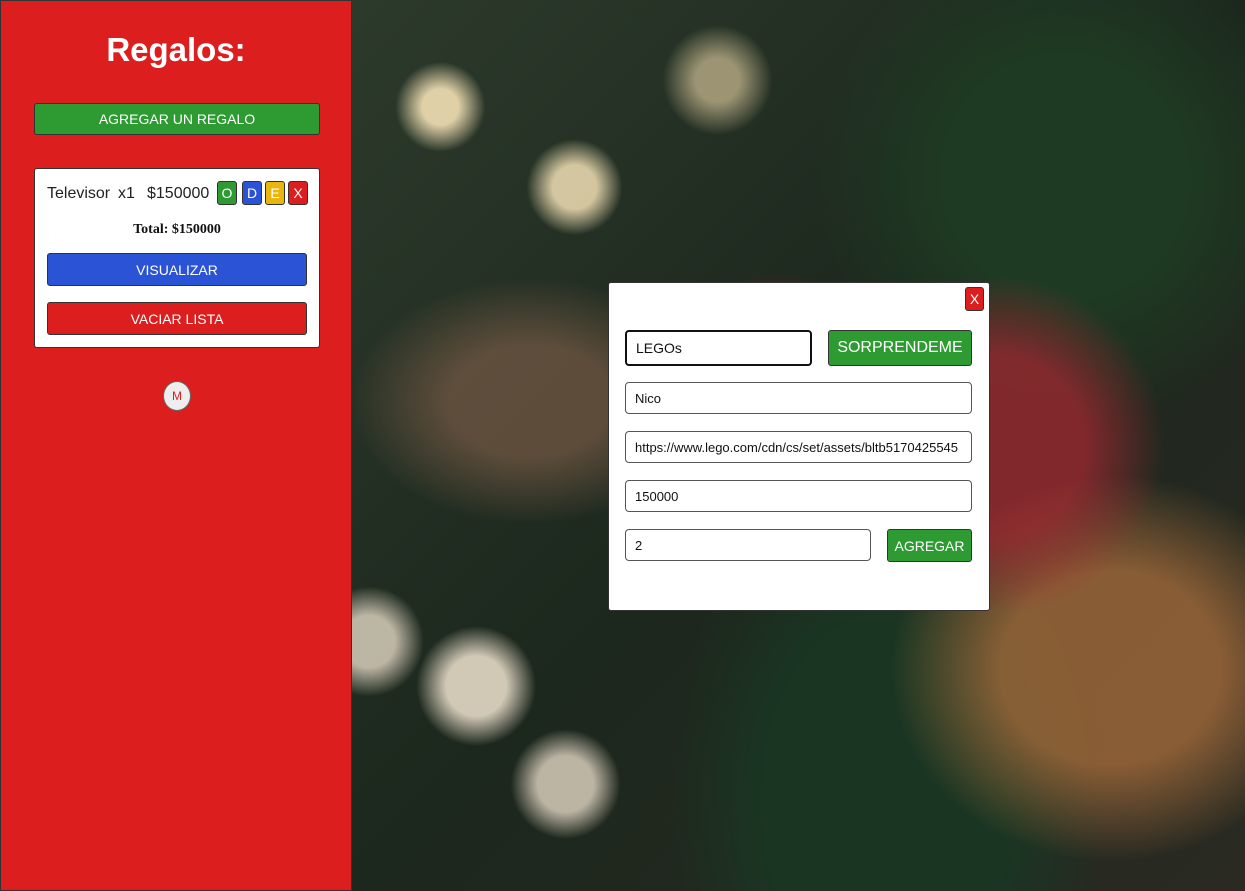 This screenshot has width=1245, height=891. I want to click on add-button: AGREGAR, so click(929, 545).